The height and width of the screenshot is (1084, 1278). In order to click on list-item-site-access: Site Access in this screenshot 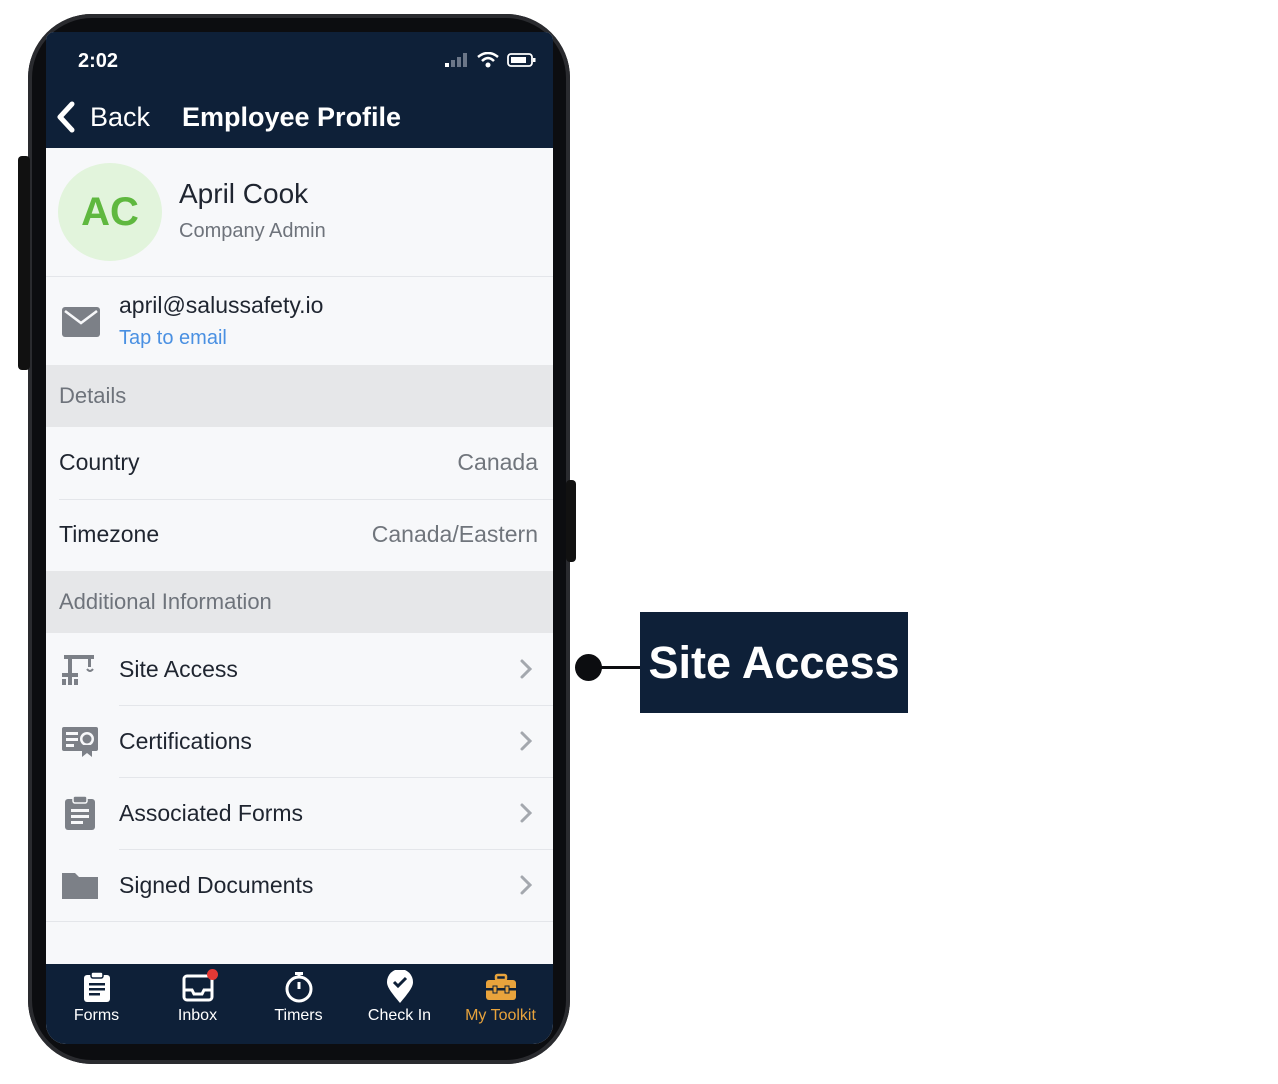, I will do `click(299, 669)`.